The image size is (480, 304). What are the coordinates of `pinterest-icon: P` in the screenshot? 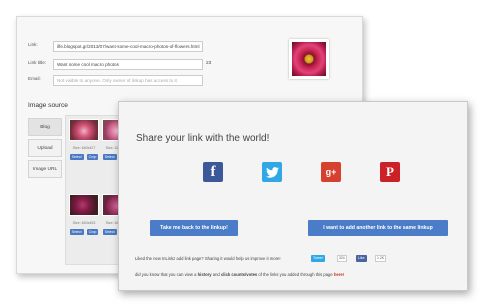 It's located at (390, 172).